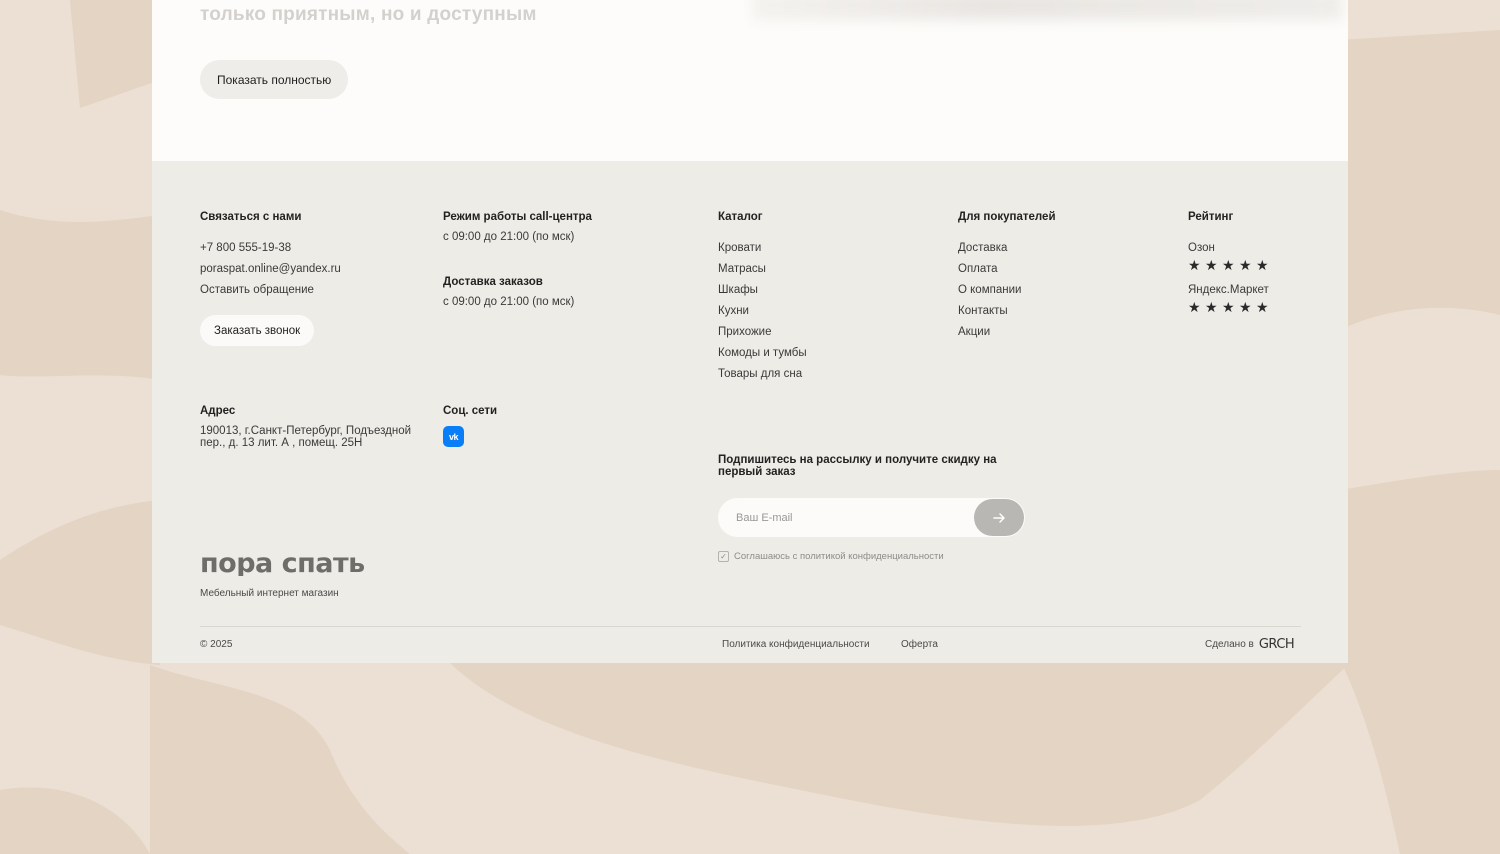  Describe the element at coordinates (470, 411) in the screenshot. I see `social-heading: Соц. сети` at that location.